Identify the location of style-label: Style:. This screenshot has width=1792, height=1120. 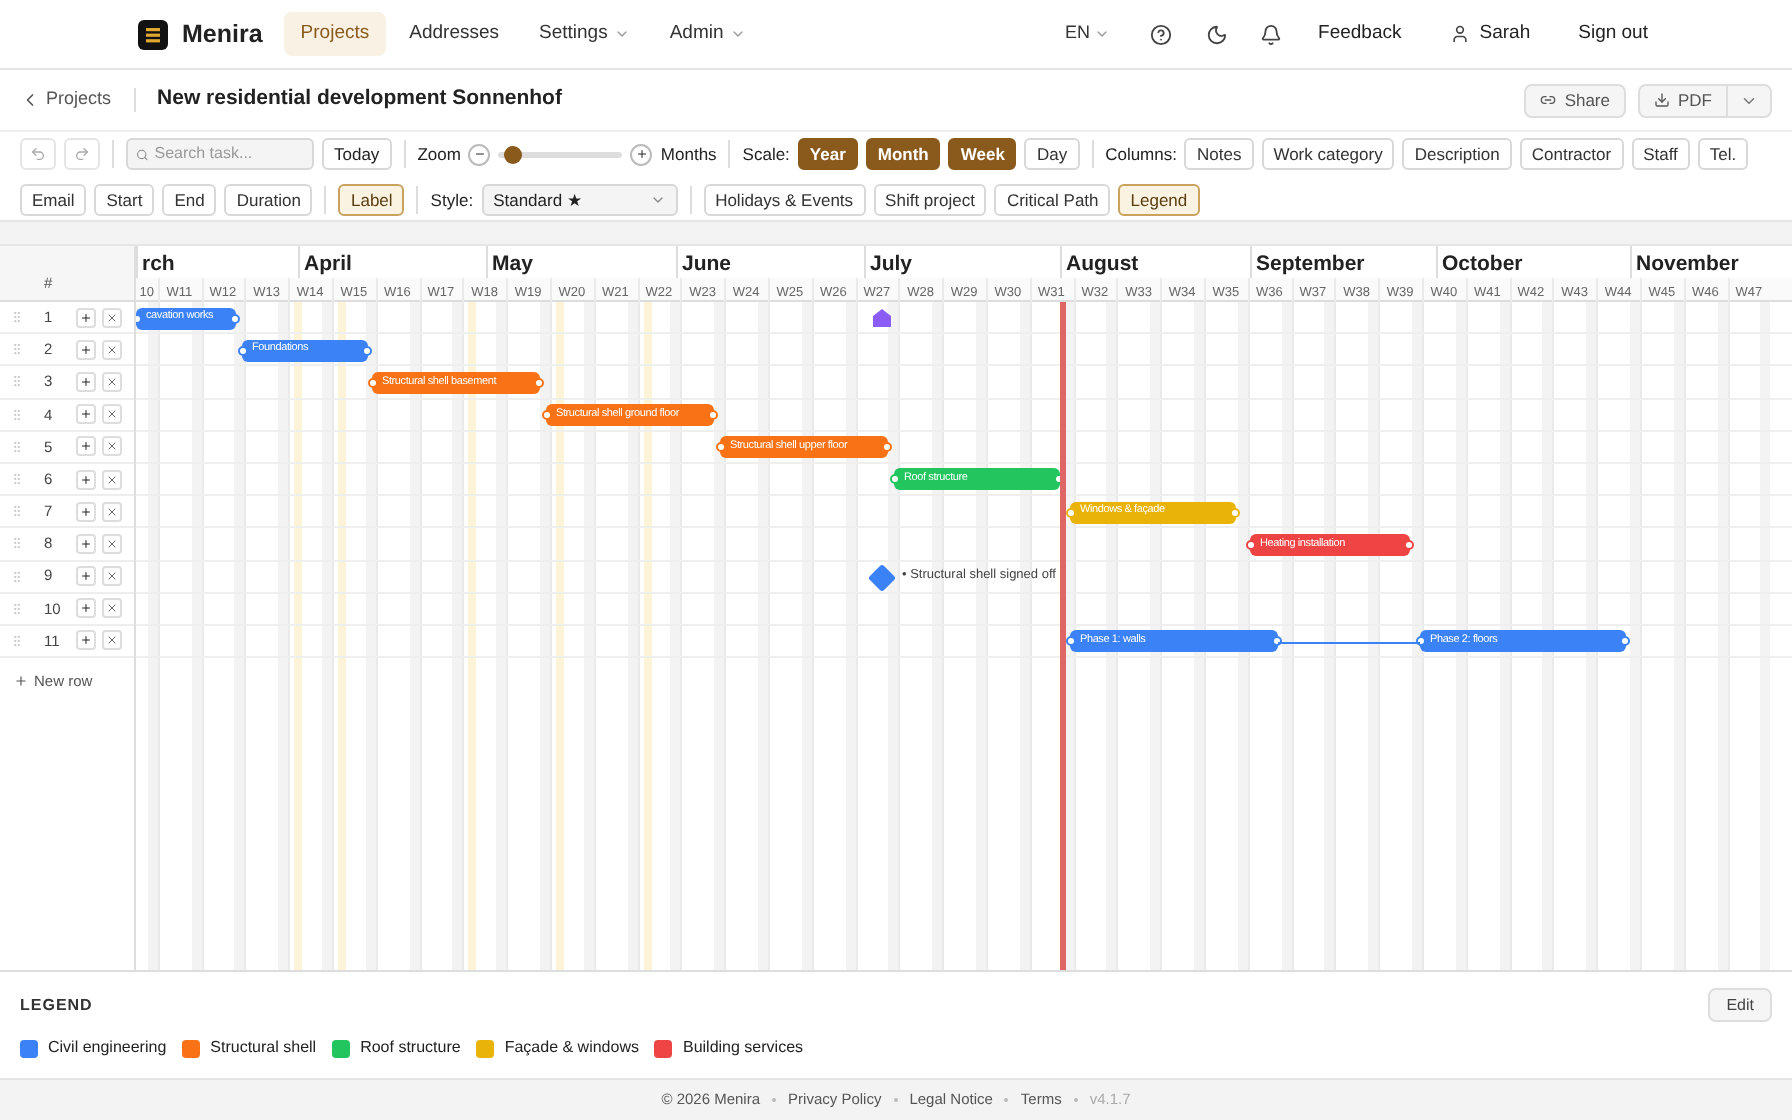
(452, 200).